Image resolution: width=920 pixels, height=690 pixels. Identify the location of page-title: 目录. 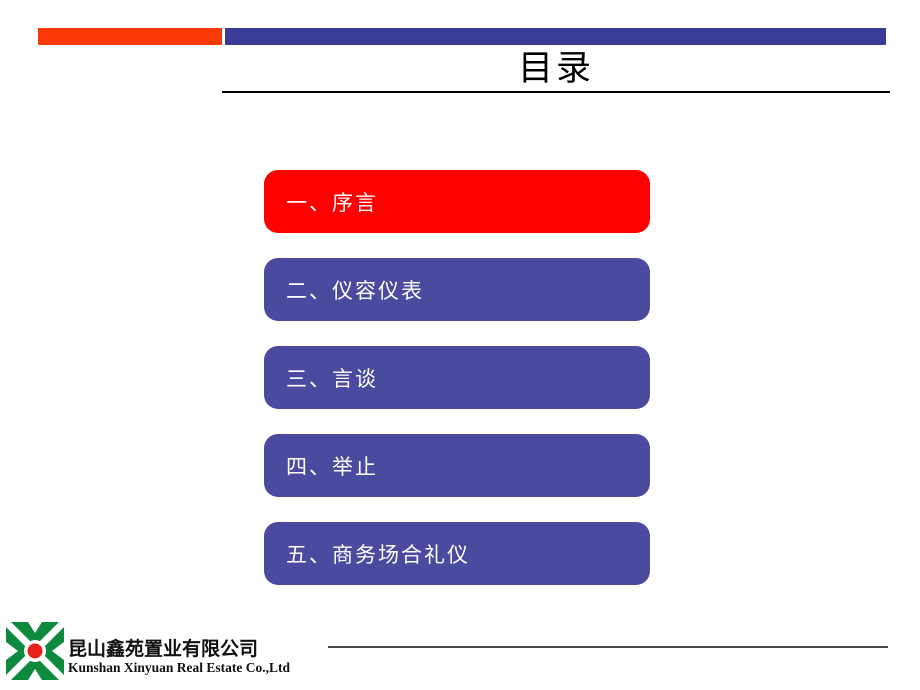
(556, 71).